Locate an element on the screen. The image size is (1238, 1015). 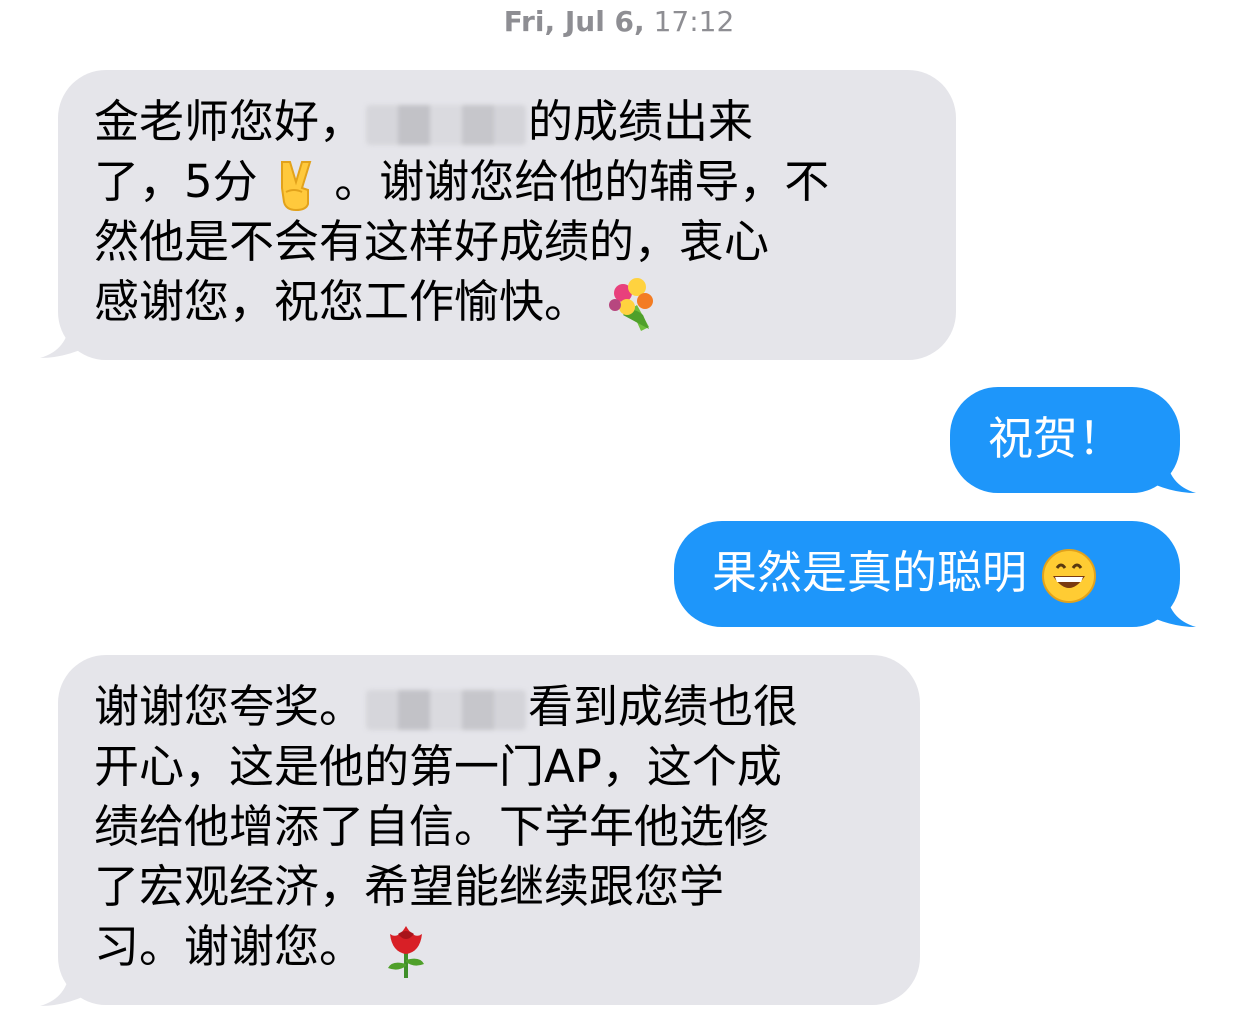
message-text: 。谢谢您给他的辅导，不 is located at coordinates (582, 181).